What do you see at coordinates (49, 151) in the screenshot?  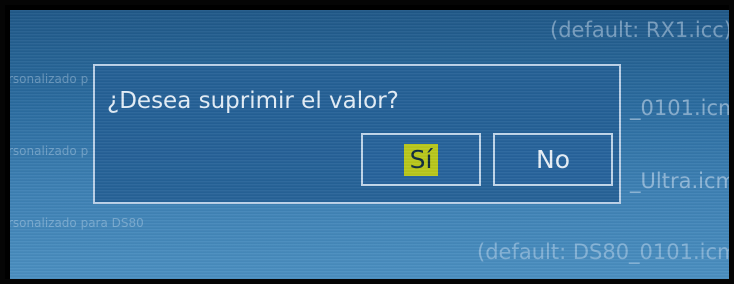 I see `custom-label-2: rsonalizado p` at bounding box center [49, 151].